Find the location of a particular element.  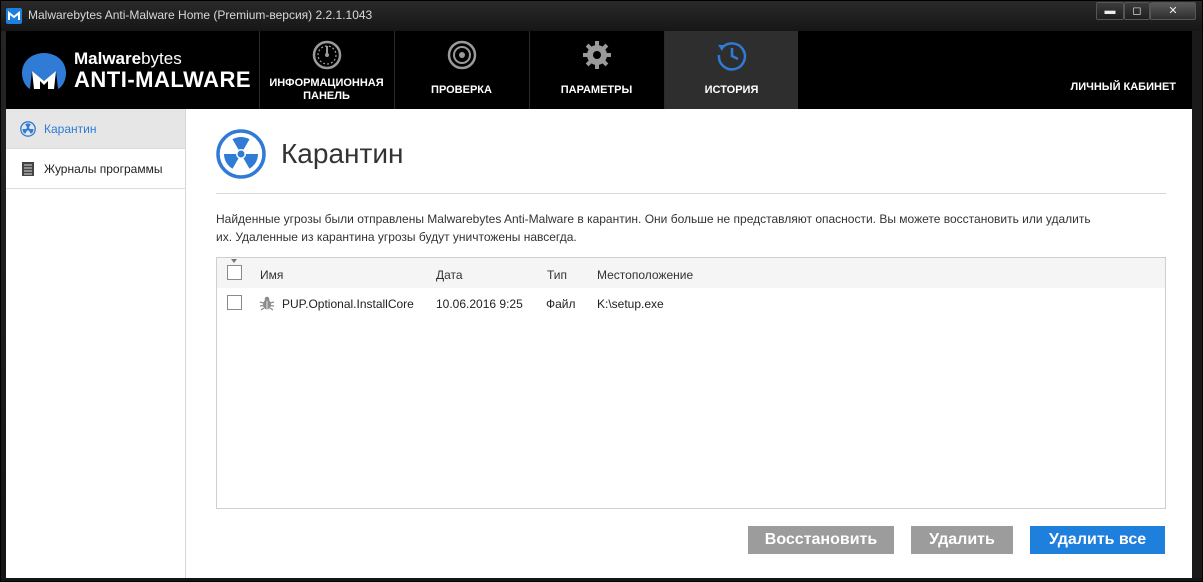

row-checkbox is located at coordinates (234, 302).